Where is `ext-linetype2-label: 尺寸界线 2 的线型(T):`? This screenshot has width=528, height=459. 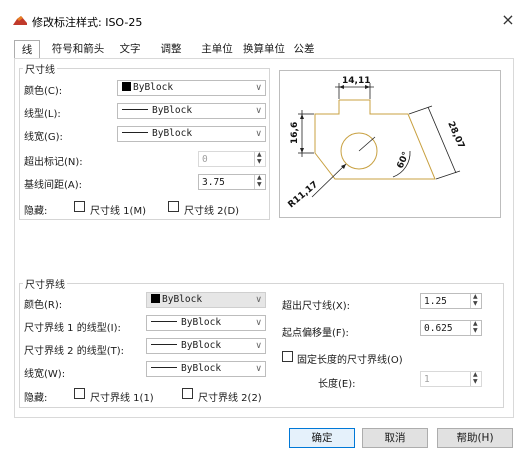
ext-linetype2-label: 尺寸界线 2 的线型(T): is located at coordinates (74, 351).